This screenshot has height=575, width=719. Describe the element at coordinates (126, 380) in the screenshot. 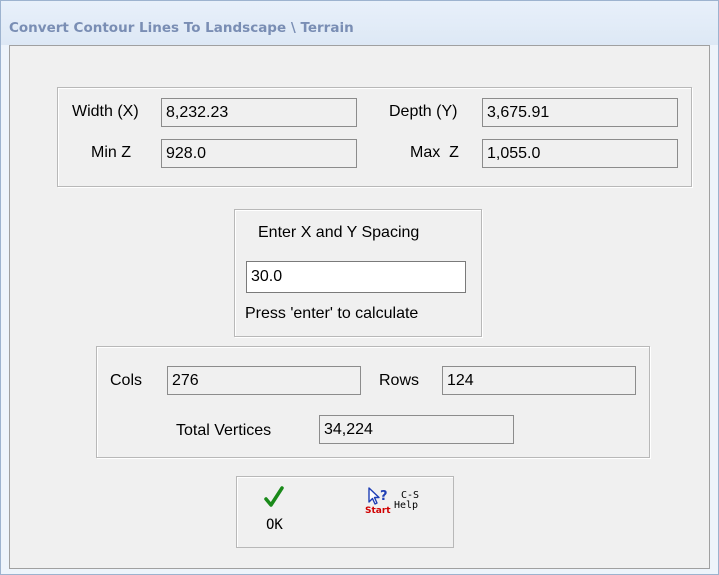

I see `cols-label: Cols` at that location.